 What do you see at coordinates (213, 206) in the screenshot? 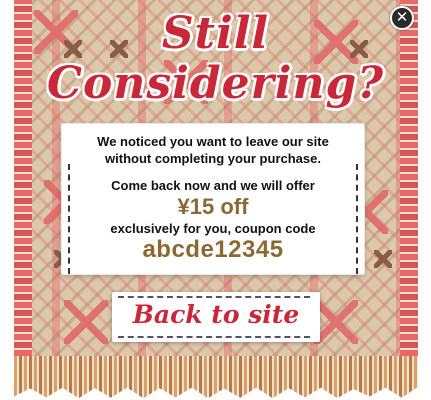
I see `discount-amount: ¥15 off` at bounding box center [213, 206].